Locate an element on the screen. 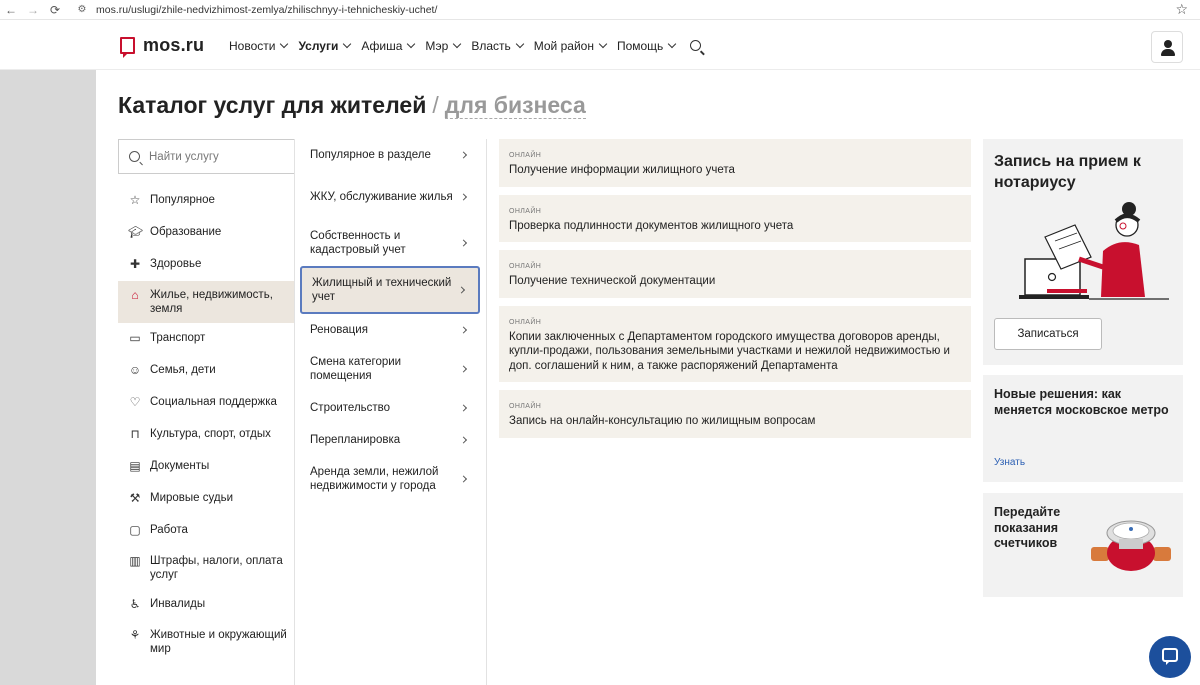  family-icon: ☺ is located at coordinates (135, 370).